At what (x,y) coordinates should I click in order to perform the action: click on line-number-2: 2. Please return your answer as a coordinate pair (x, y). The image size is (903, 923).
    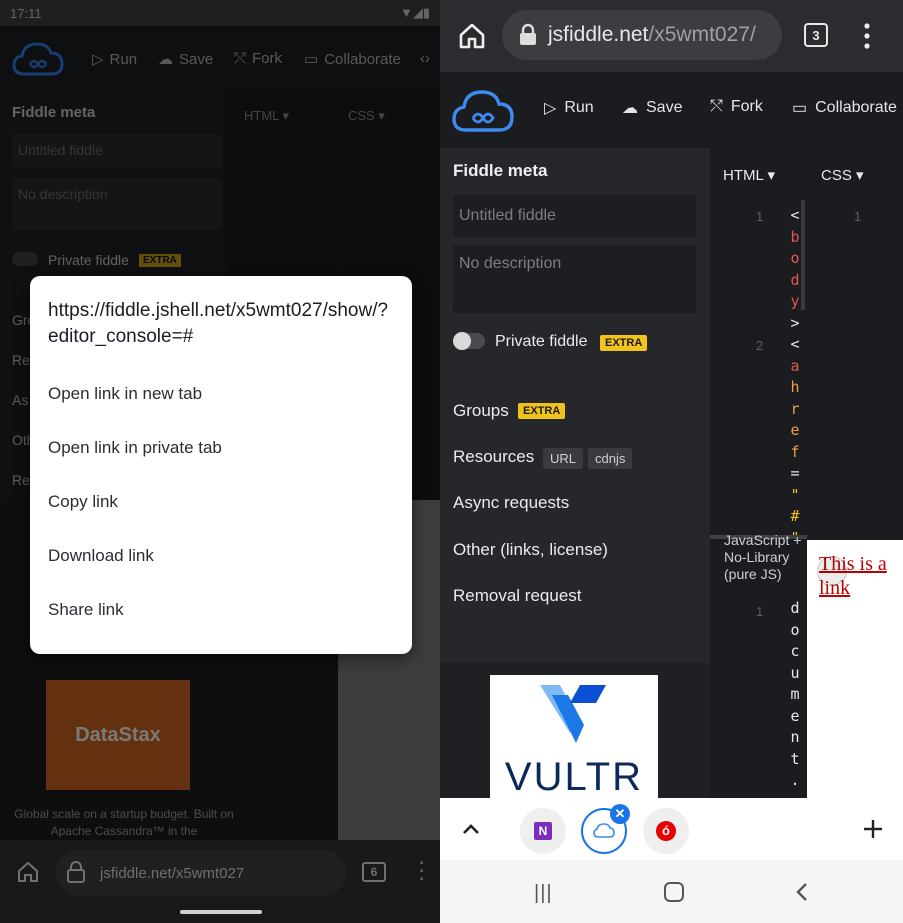
    Looking at the image, I should click on (760, 345).